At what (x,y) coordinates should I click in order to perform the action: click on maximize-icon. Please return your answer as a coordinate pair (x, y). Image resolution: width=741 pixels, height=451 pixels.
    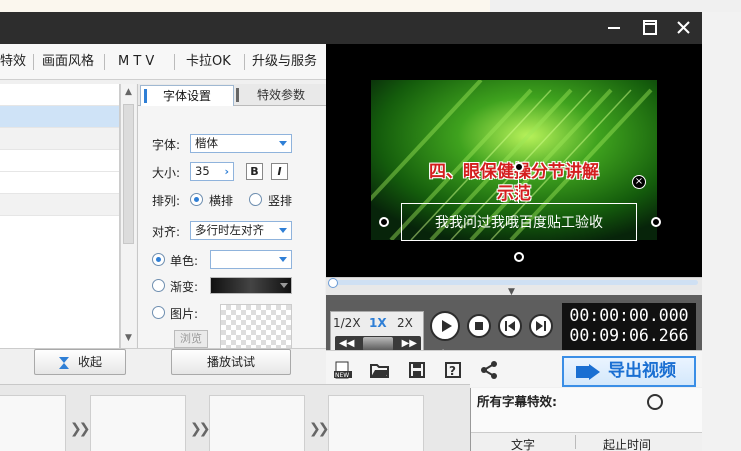
    Looking at the image, I should click on (650, 28).